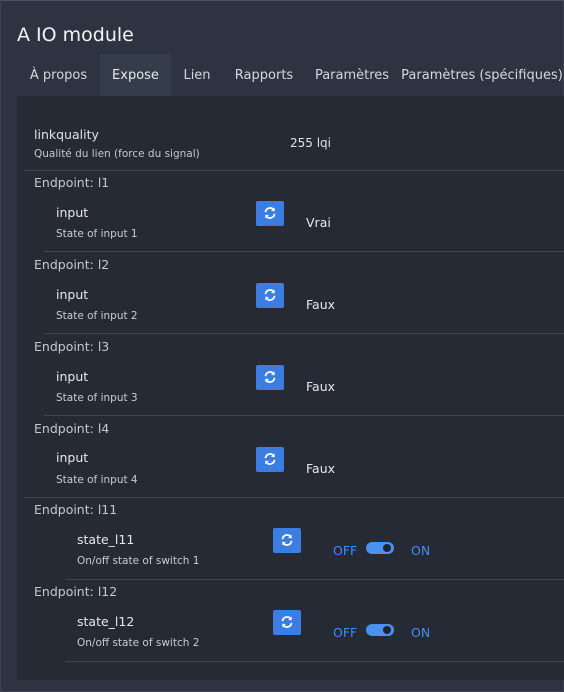  I want to click on endpoint-label: Endpoint: l11, so click(76, 509).